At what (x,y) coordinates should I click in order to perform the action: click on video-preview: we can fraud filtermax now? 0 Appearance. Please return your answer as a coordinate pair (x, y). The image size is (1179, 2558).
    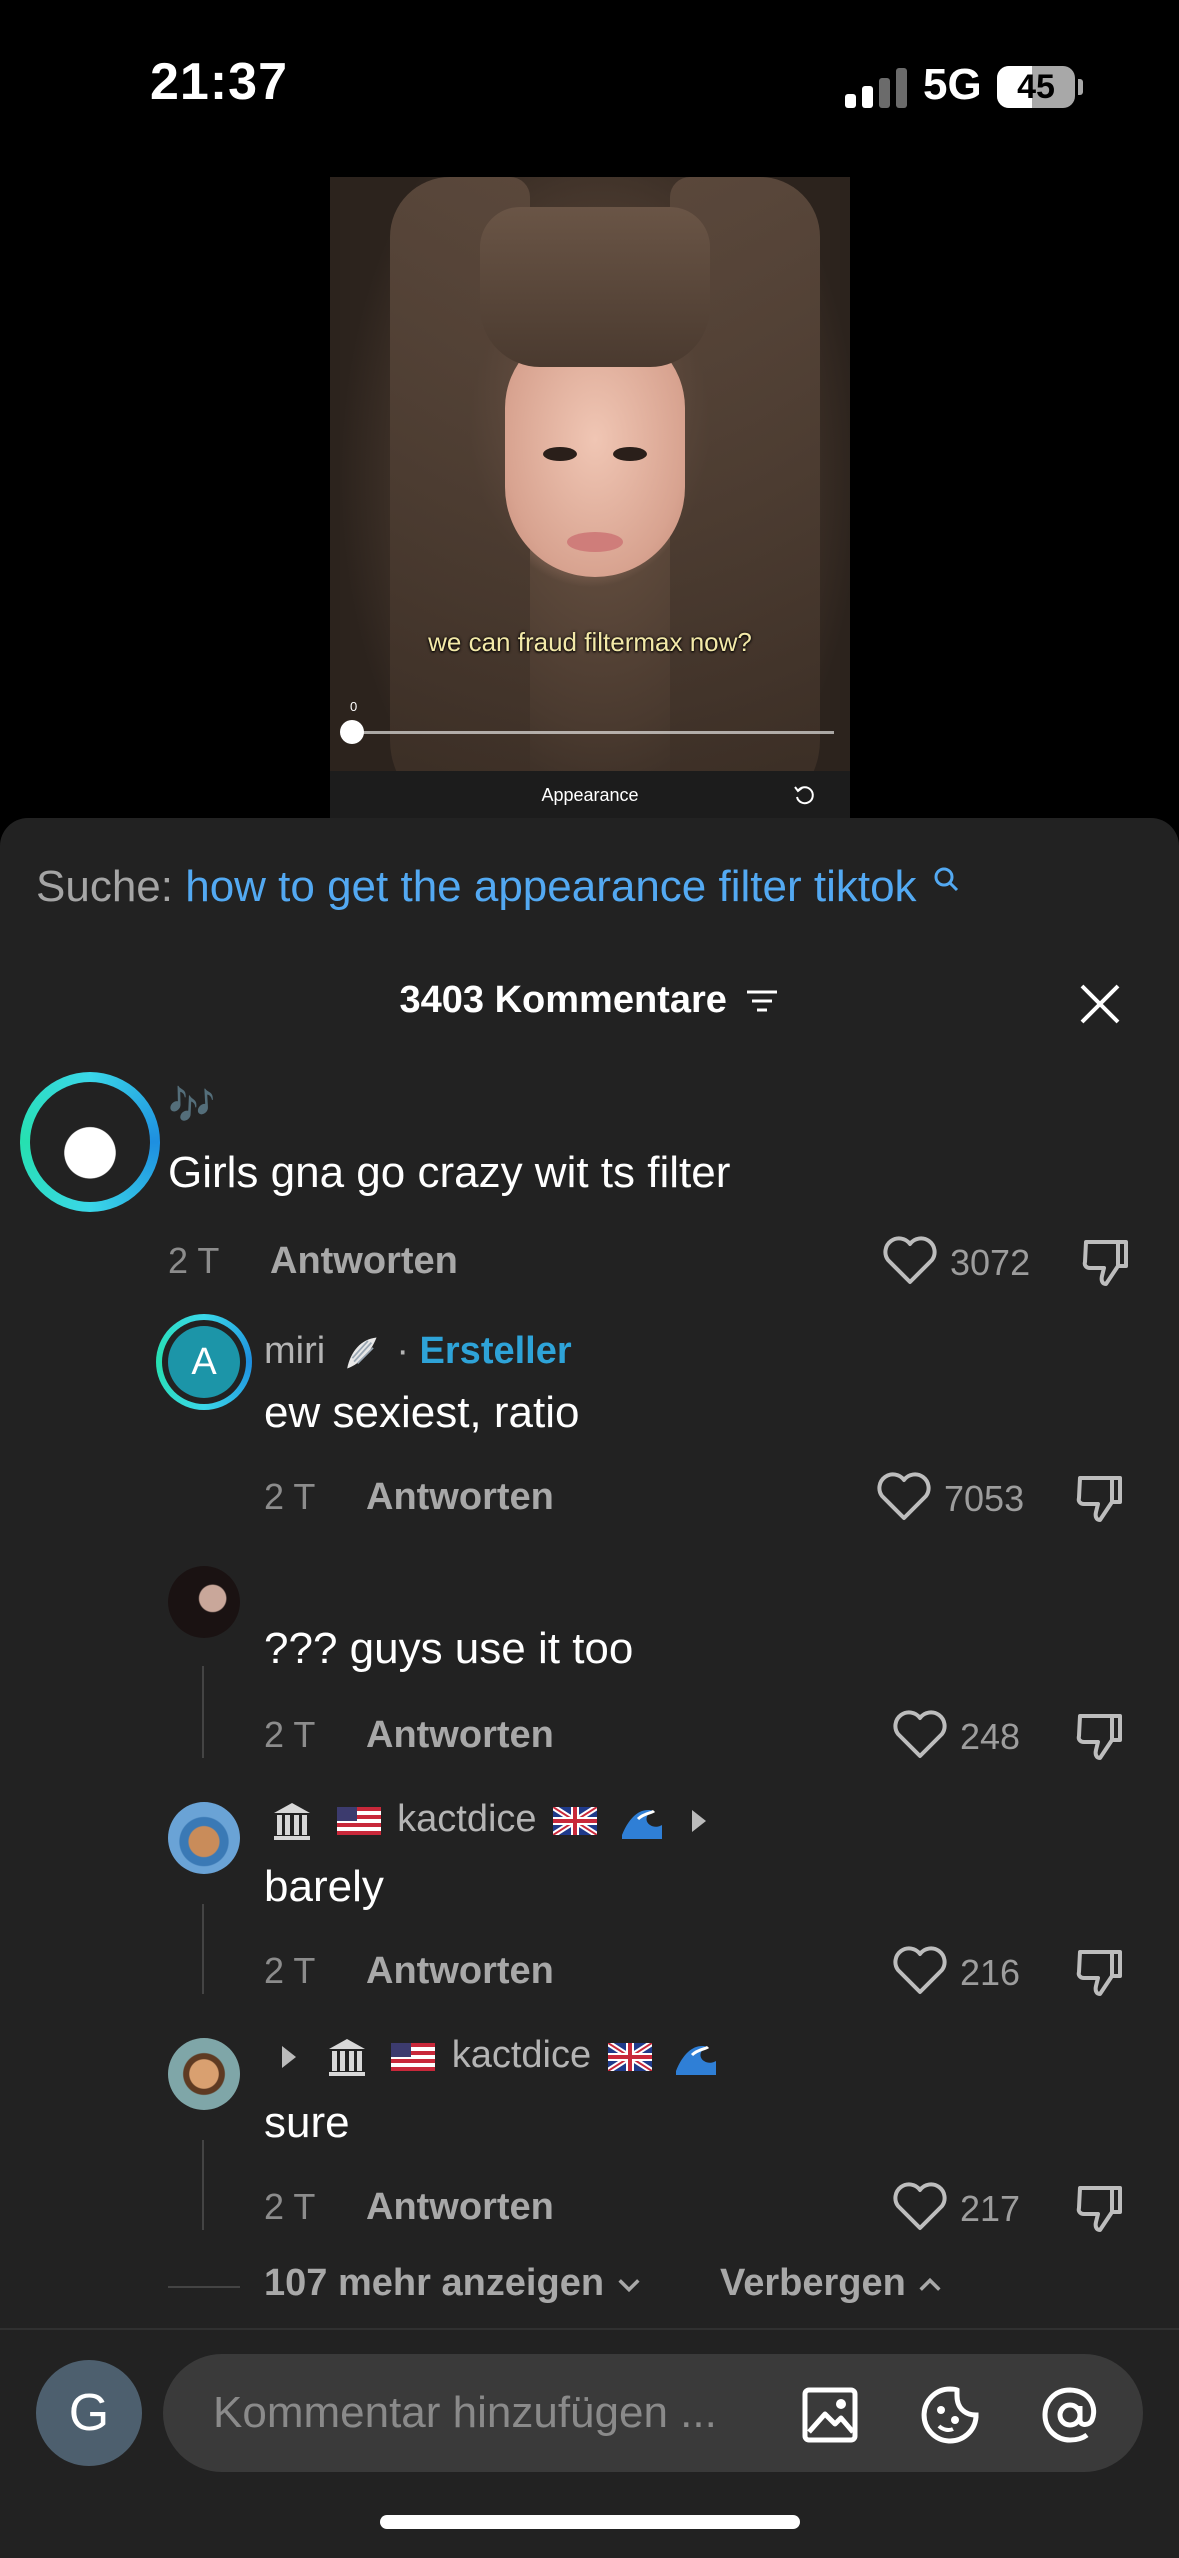
    Looking at the image, I should click on (590, 498).